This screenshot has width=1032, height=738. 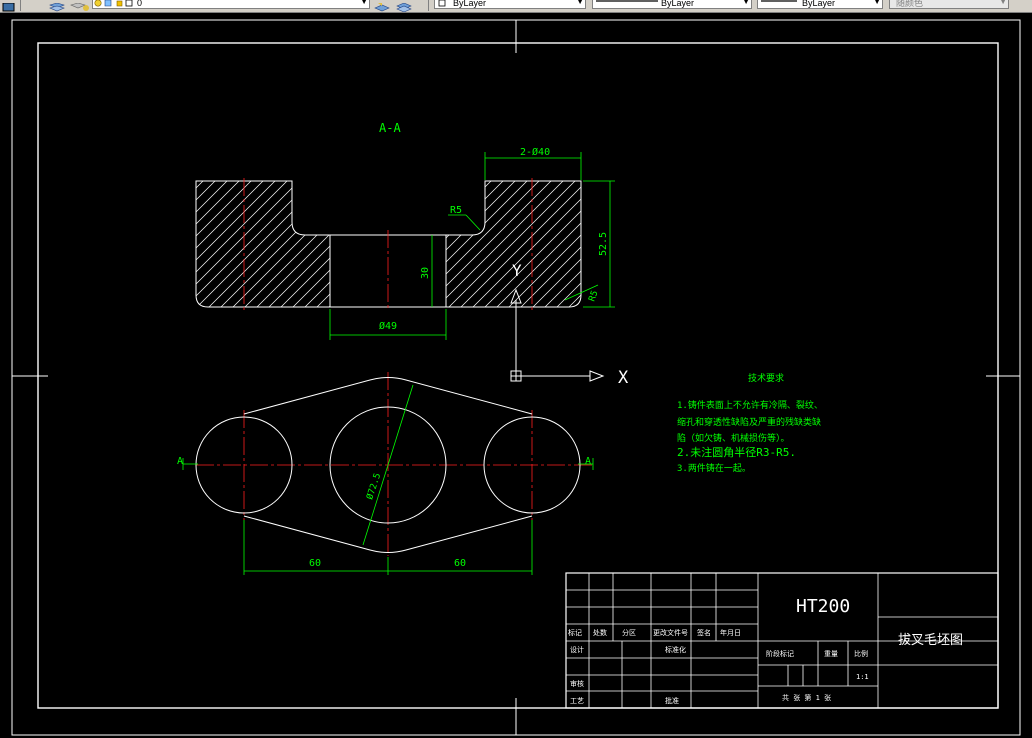 I want to click on tb-sheets: 共 张 第 1 张, so click(x=806, y=697).